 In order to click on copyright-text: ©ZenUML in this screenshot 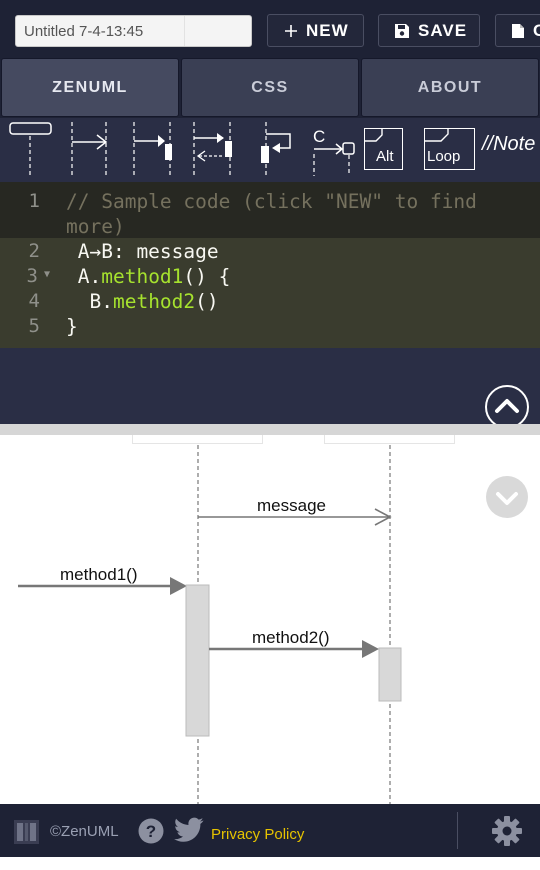, I will do `click(84, 831)`.